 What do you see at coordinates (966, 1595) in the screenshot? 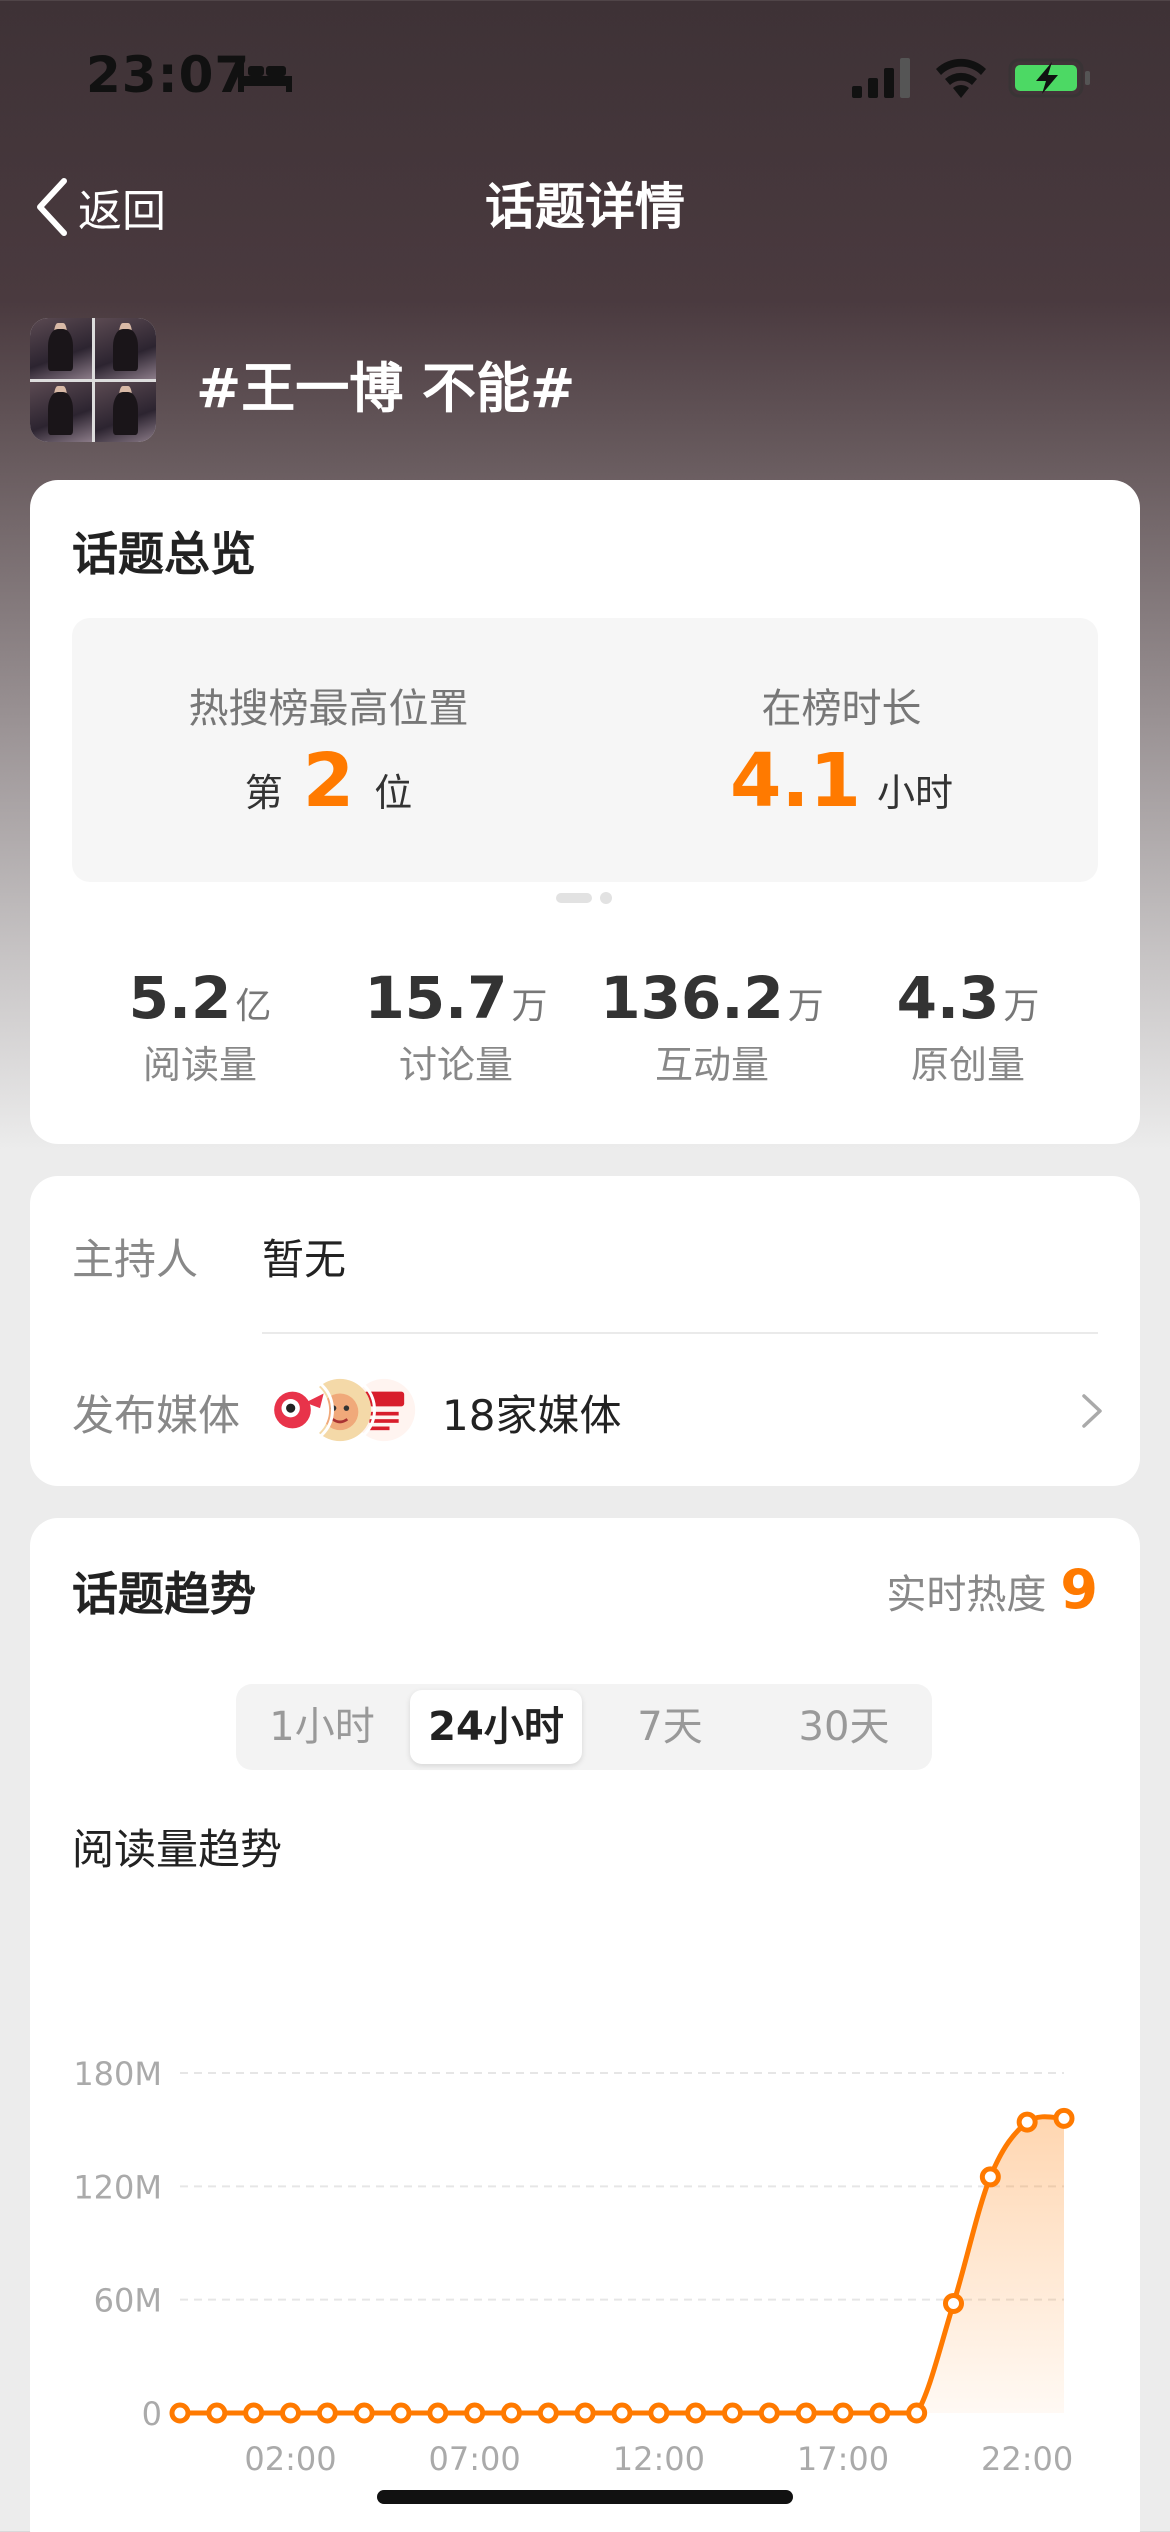
I see `realtime-label: 实时热度` at bounding box center [966, 1595].